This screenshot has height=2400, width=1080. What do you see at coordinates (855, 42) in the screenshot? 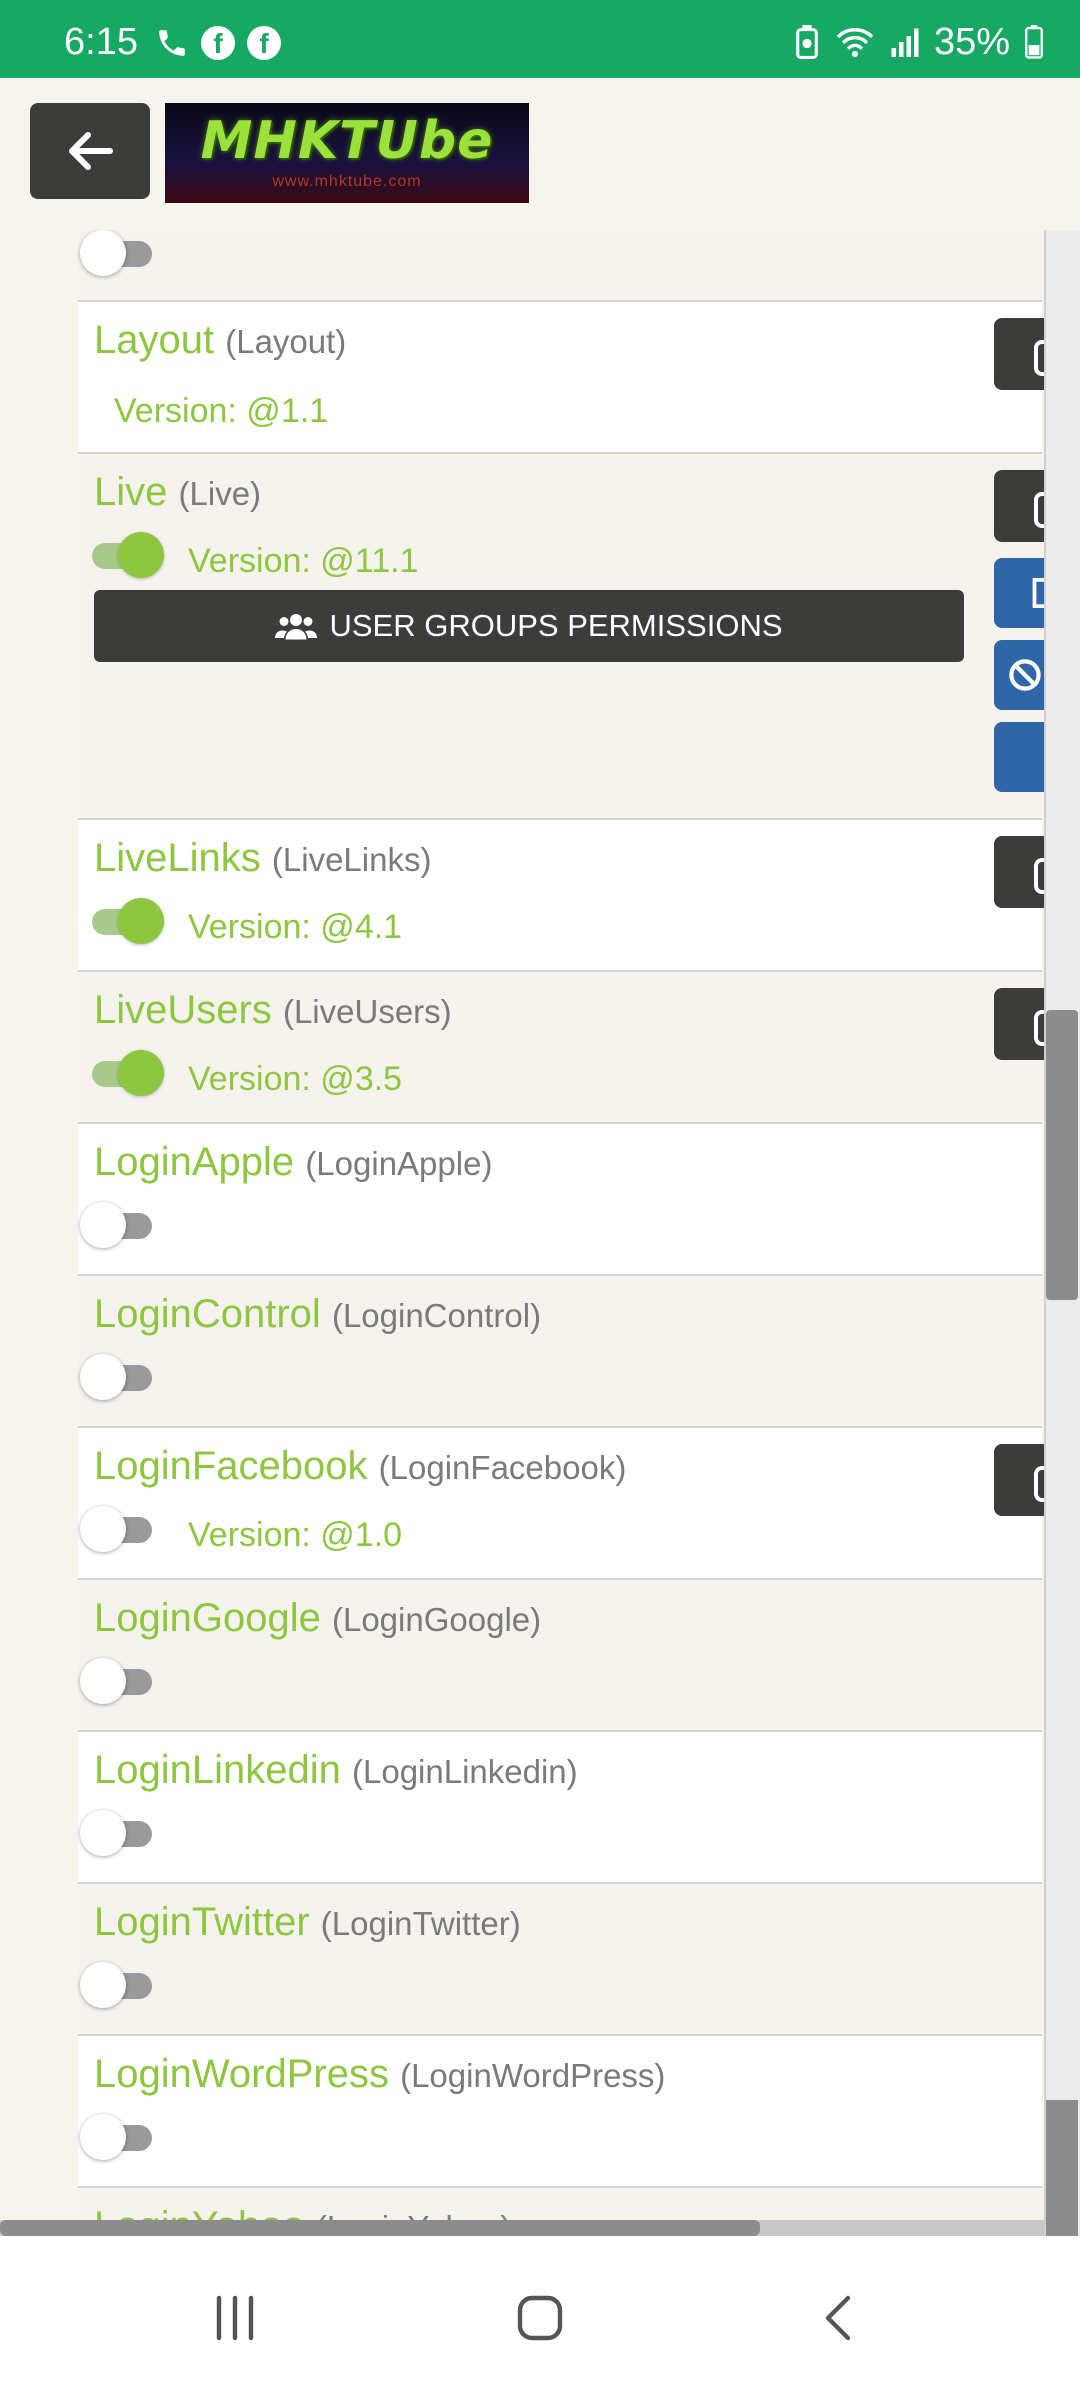
I see `wifi-icon` at bounding box center [855, 42].